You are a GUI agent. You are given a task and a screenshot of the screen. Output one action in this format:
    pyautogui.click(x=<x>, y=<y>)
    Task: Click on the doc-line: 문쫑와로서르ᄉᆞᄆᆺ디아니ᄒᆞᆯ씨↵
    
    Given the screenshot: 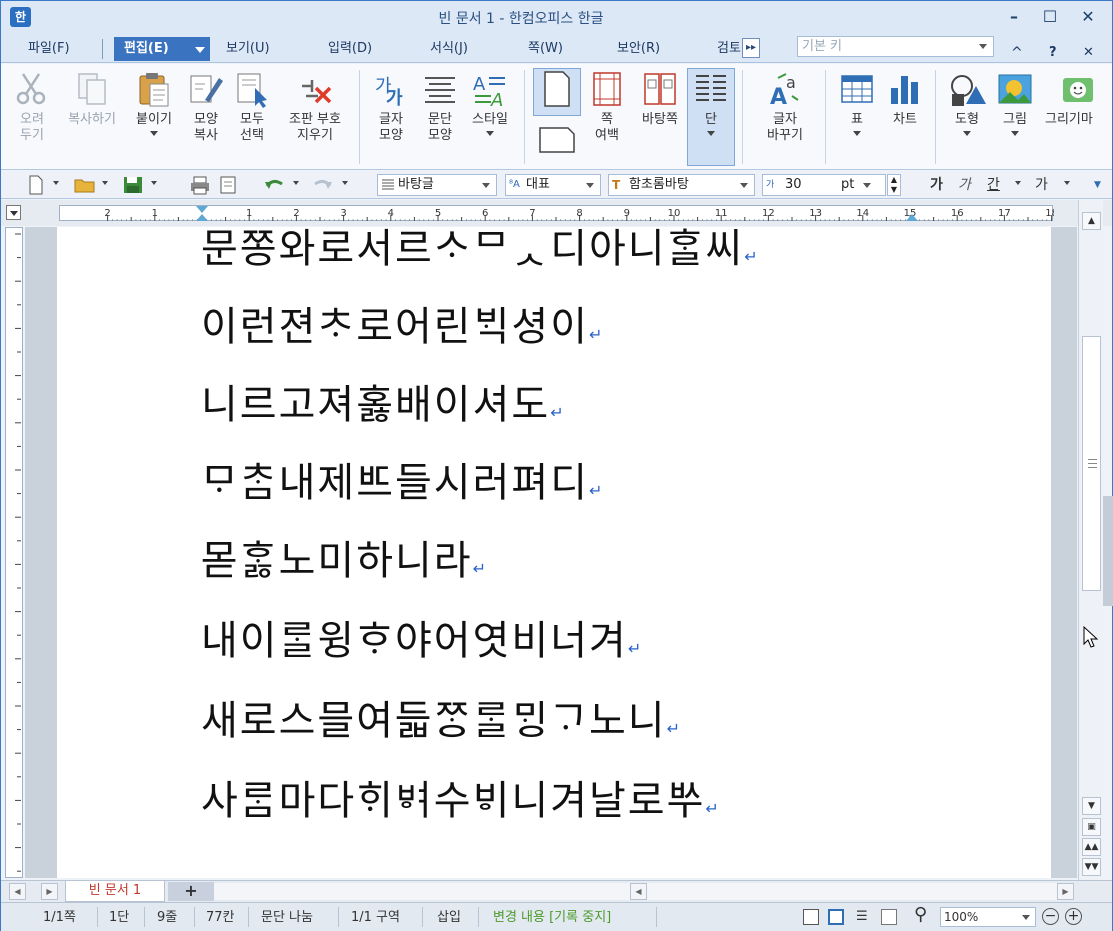 What is the action you would take?
    pyautogui.click(x=479, y=253)
    